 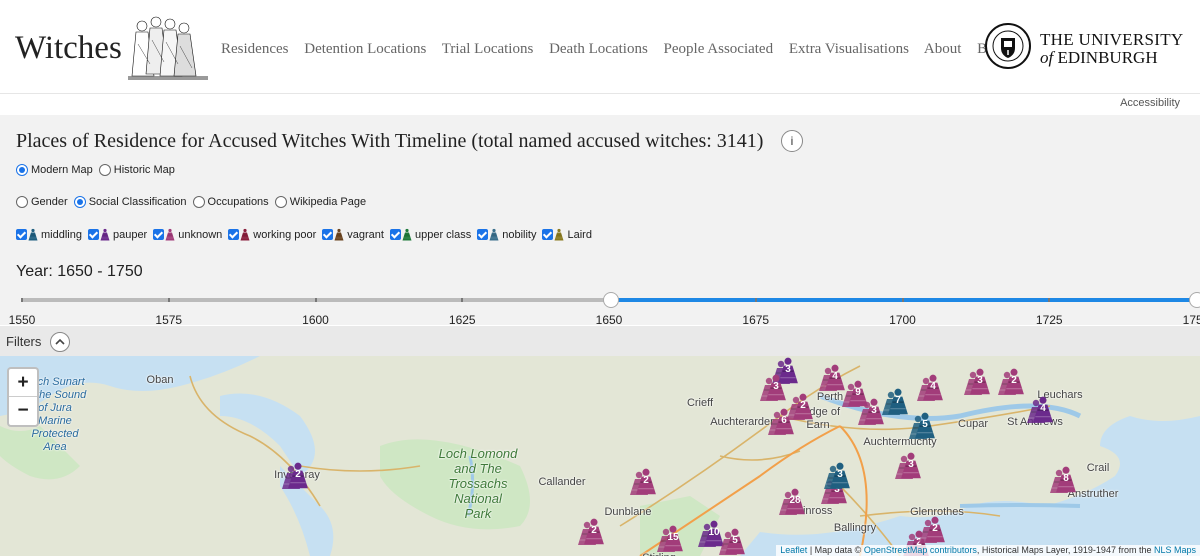 What do you see at coordinates (1112, 58) in the screenshot?
I see `university-name-line2: of EDINBURGH` at bounding box center [1112, 58].